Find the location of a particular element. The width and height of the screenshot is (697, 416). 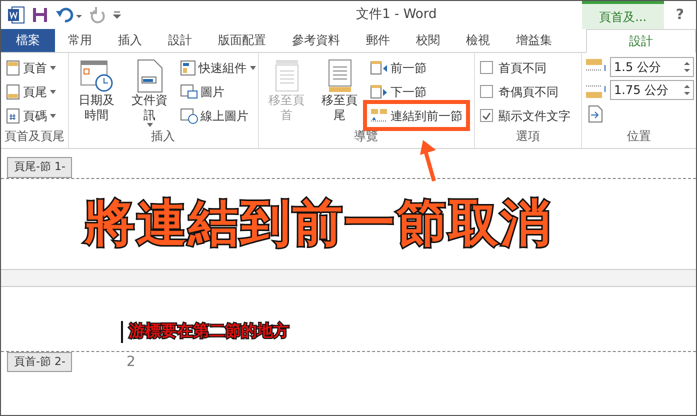

picture-globe-icon is located at coordinates (189, 116).